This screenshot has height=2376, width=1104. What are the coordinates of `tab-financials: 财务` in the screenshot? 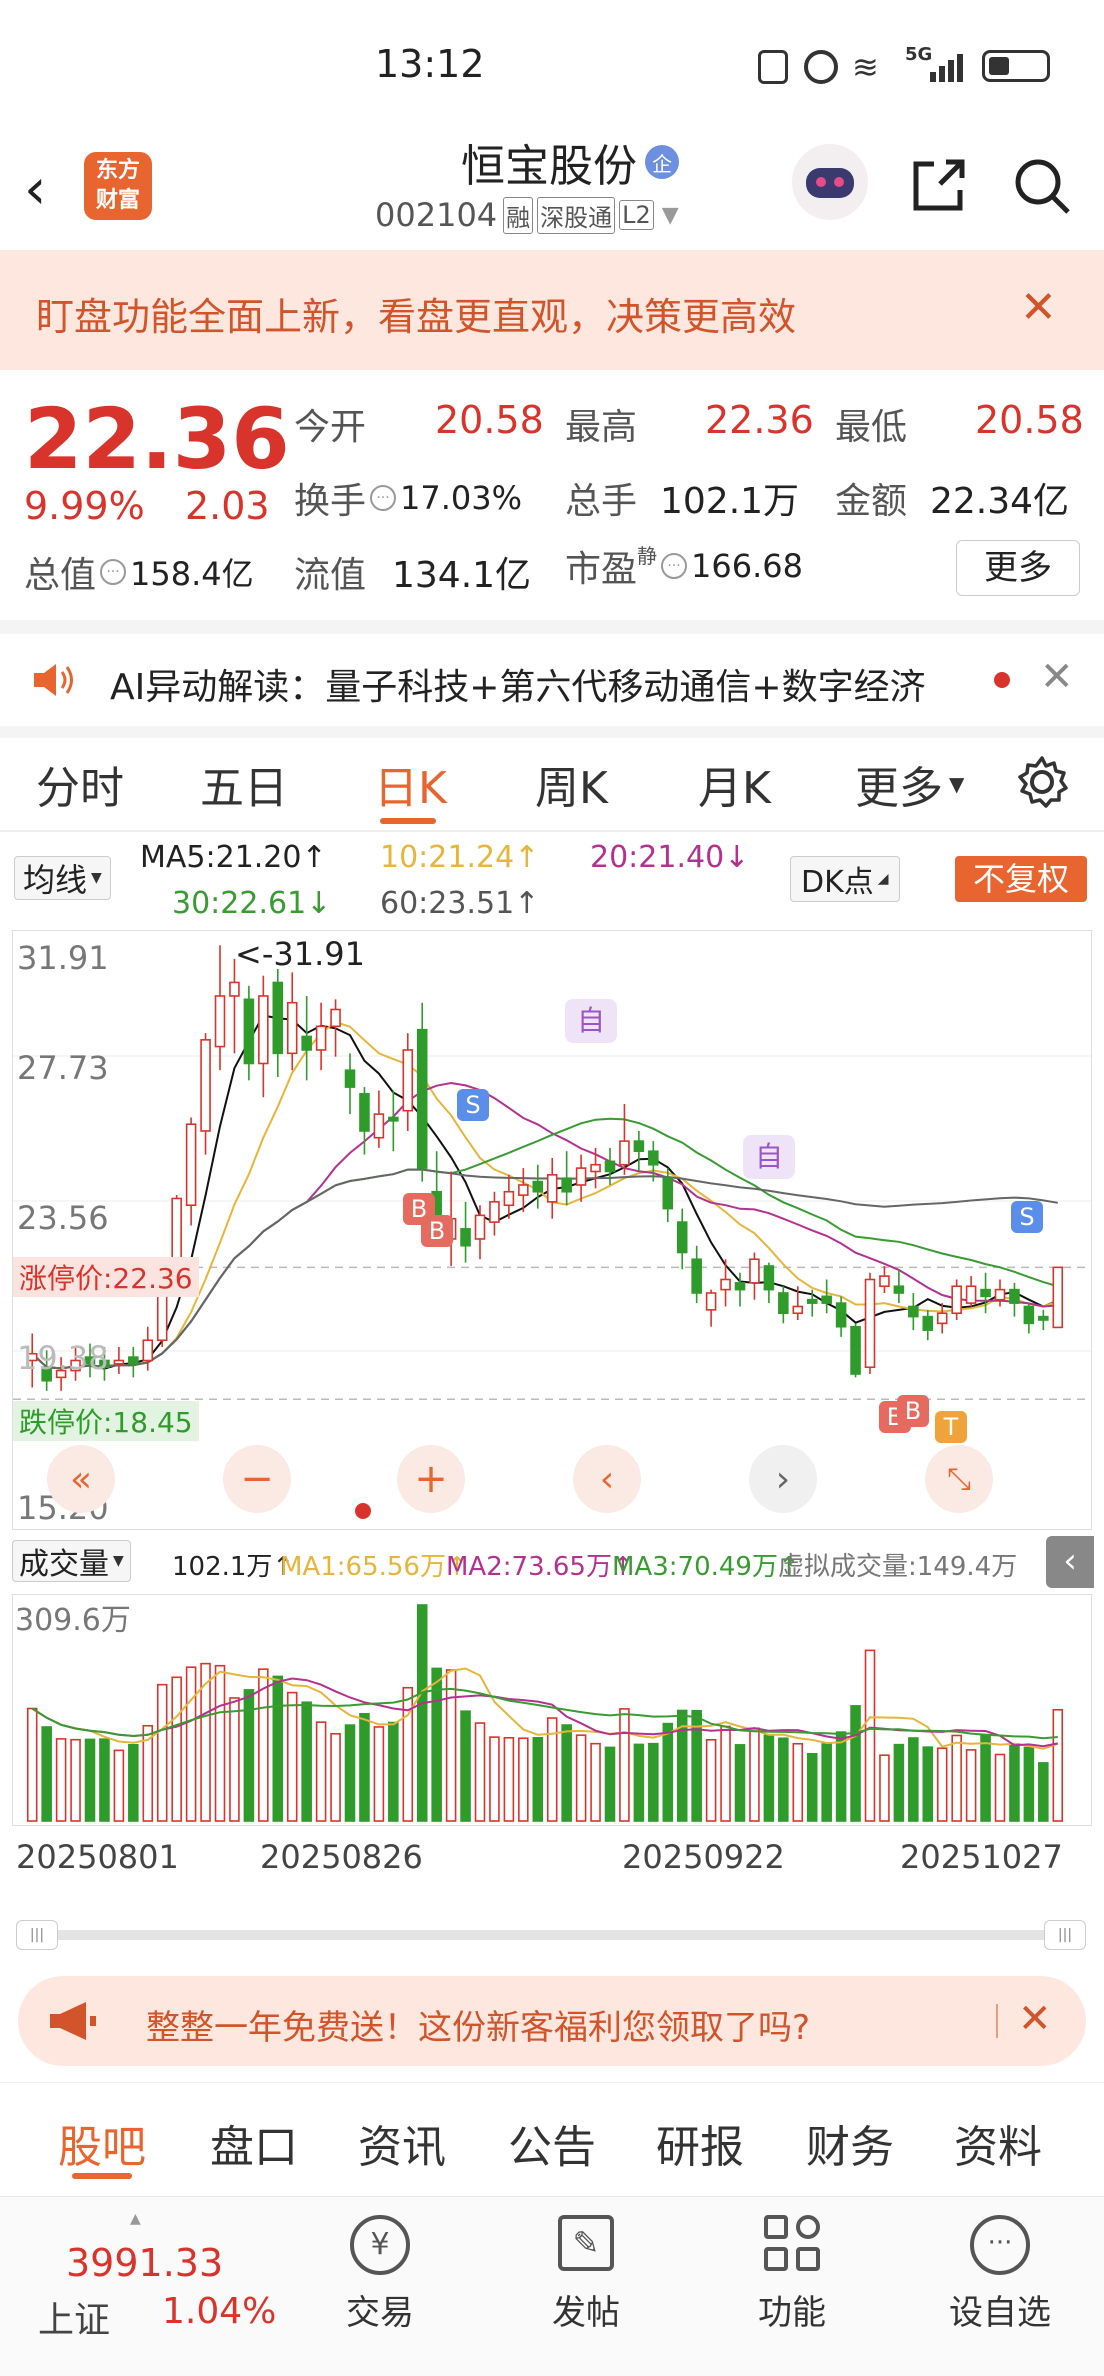 It's located at (850, 2143).